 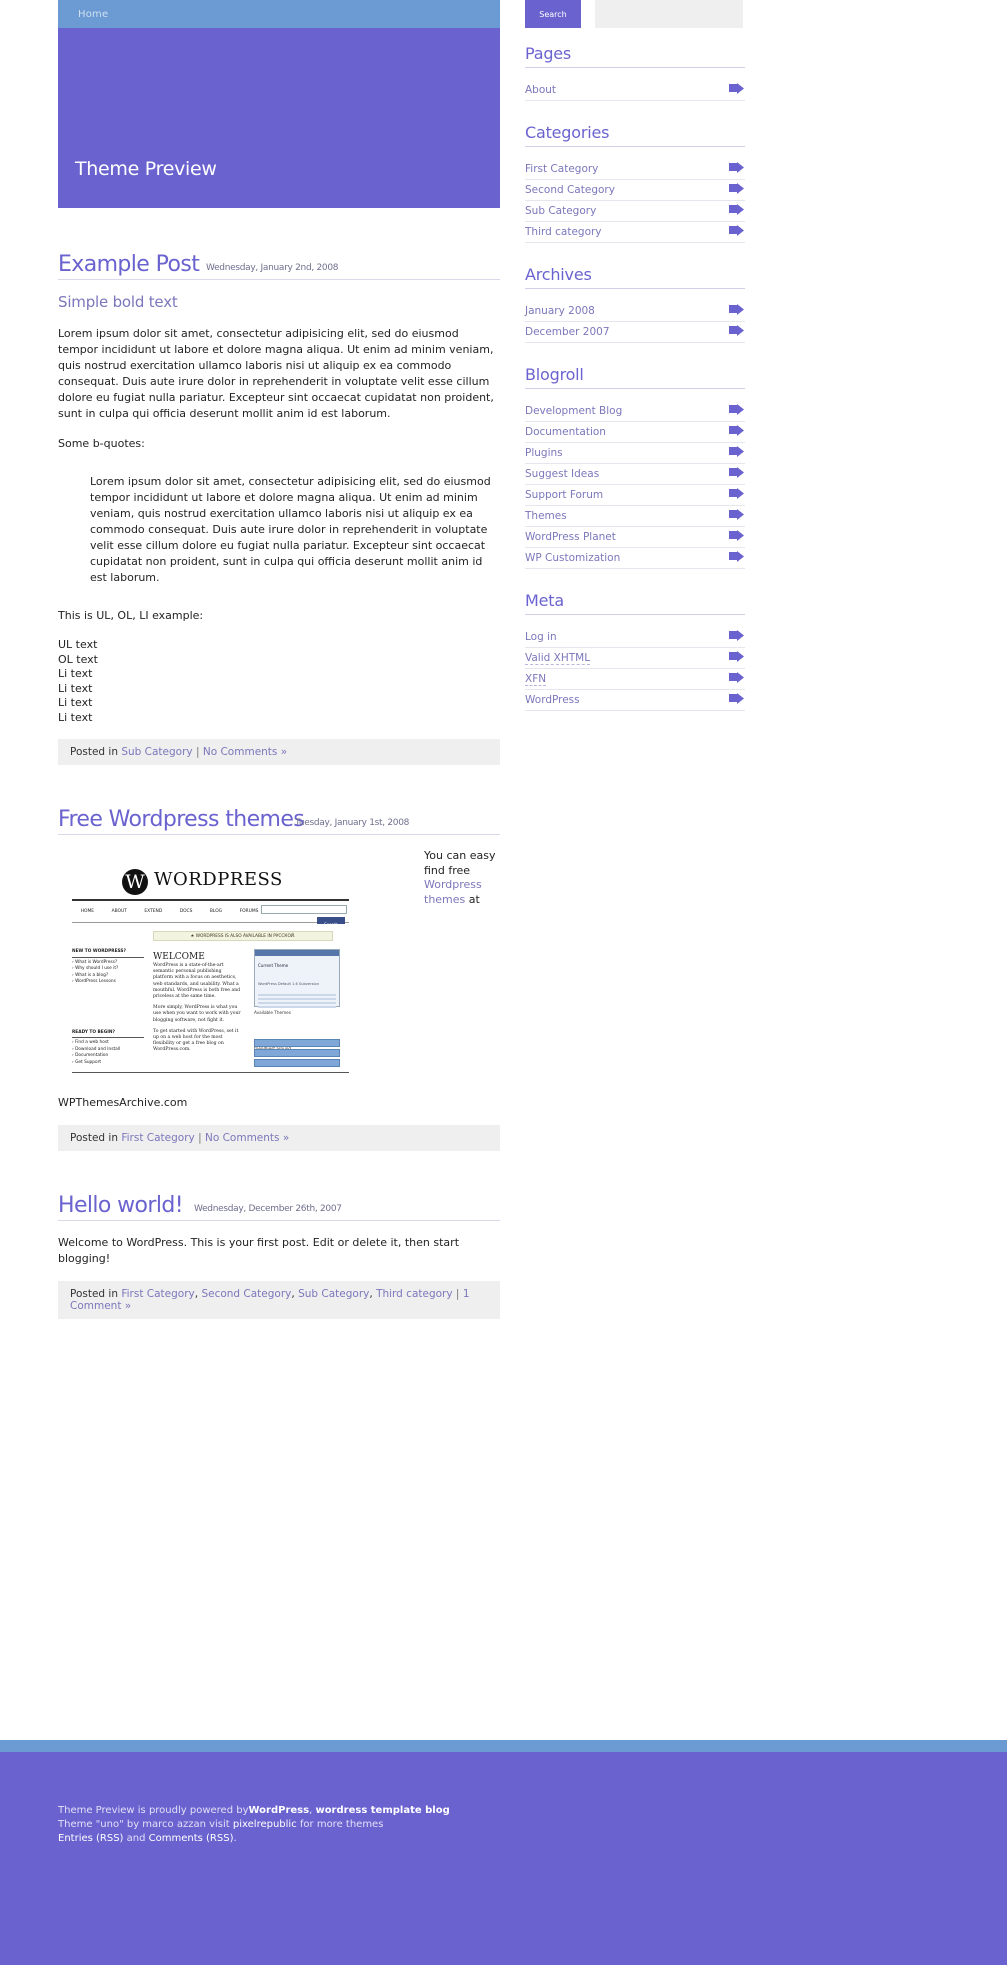 I want to click on screenshot-divider, so click(x=210, y=1072).